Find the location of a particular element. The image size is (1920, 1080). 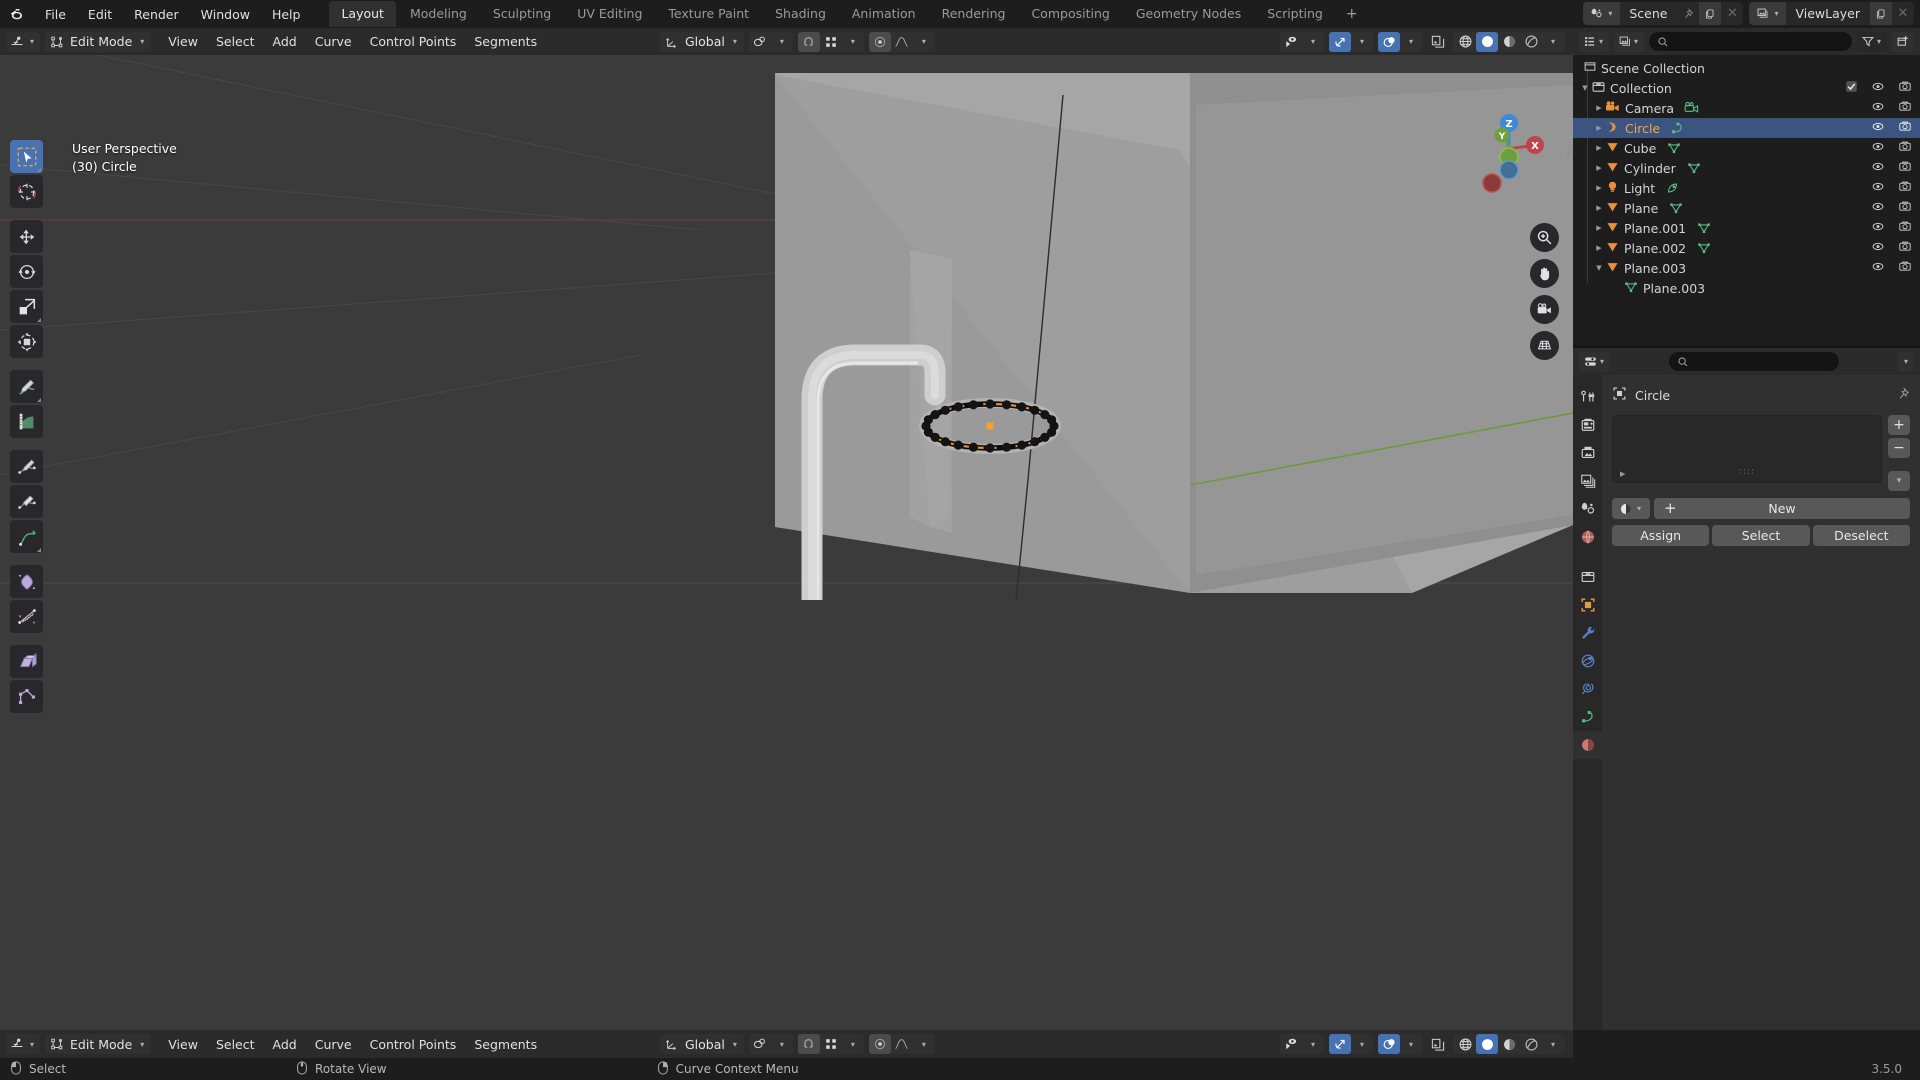

tab-scripting: Scripting is located at coordinates (1295, 14).